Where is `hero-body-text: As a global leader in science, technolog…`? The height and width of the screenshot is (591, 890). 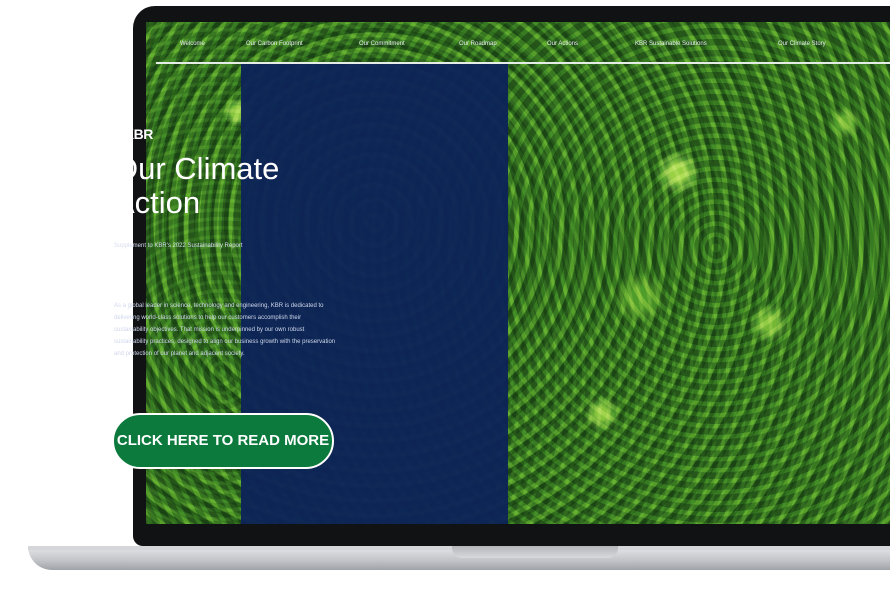
hero-body-text: As a global leader in science, technolog… is located at coordinates (225, 330).